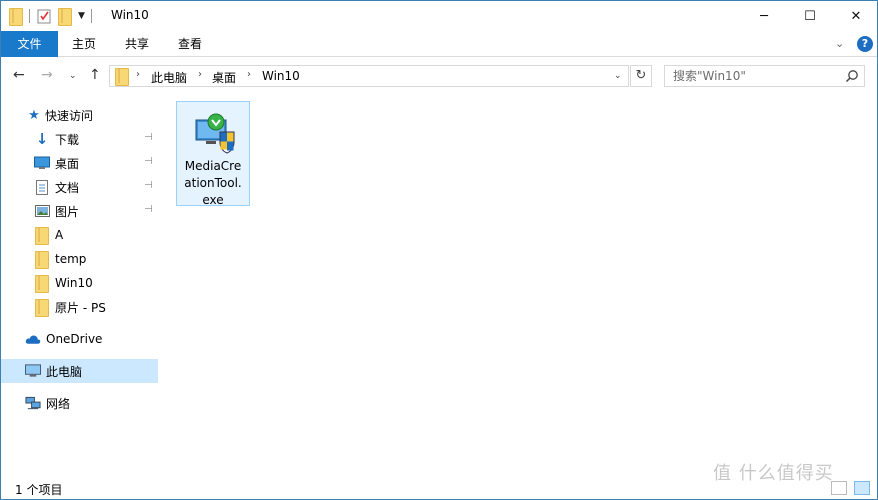 This screenshot has height=500, width=878. Describe the element at coordinates (33, 339) in the screenshot. I see `cloud-icon` at that location.